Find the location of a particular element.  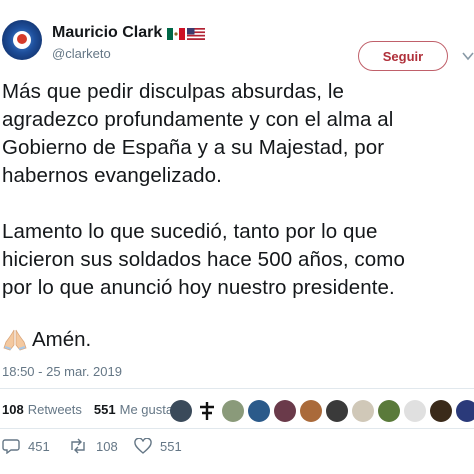

reply-count: 451 is located at coordinates (39, 446).